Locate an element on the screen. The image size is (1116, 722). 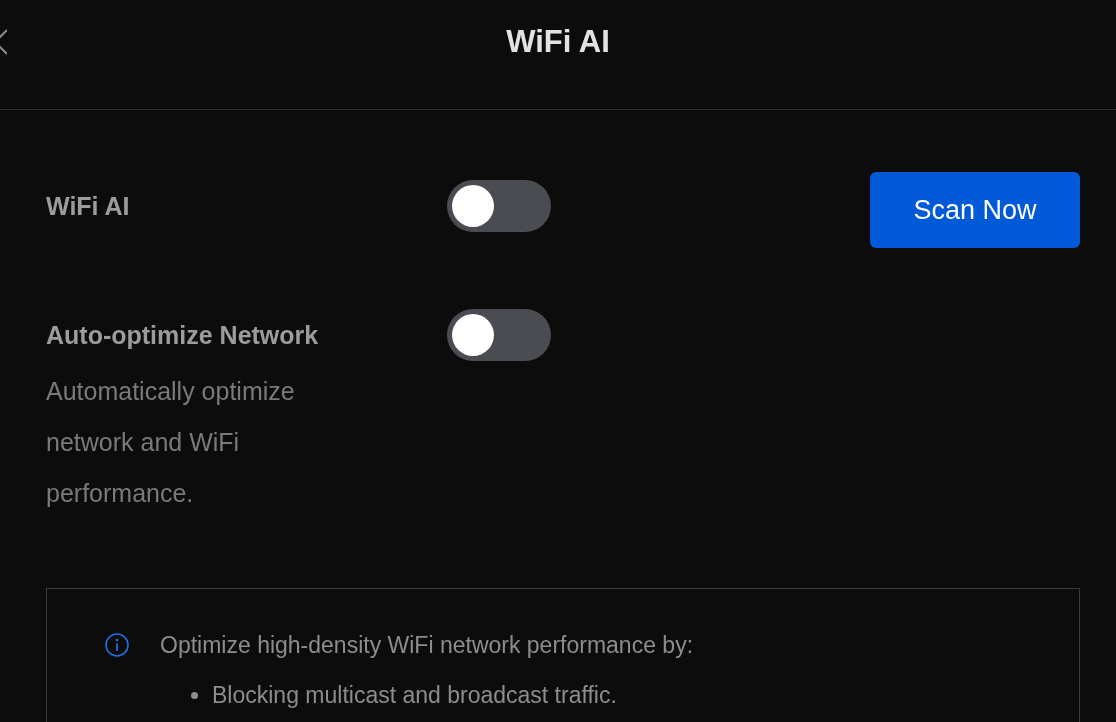
setting-description: Automatically optimize network and WiFi performance. is located at coordinates (171, 442).